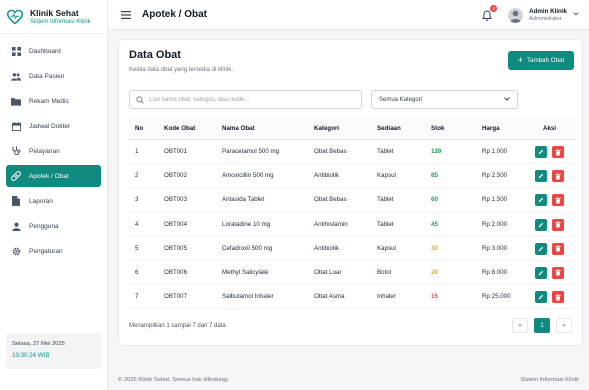 The height and width of the screenshot is (390, 589). What do you see at coordinates (434, 224) in the screenshot?
I see `cell-stok: 45` at bounding box center [434, 224].